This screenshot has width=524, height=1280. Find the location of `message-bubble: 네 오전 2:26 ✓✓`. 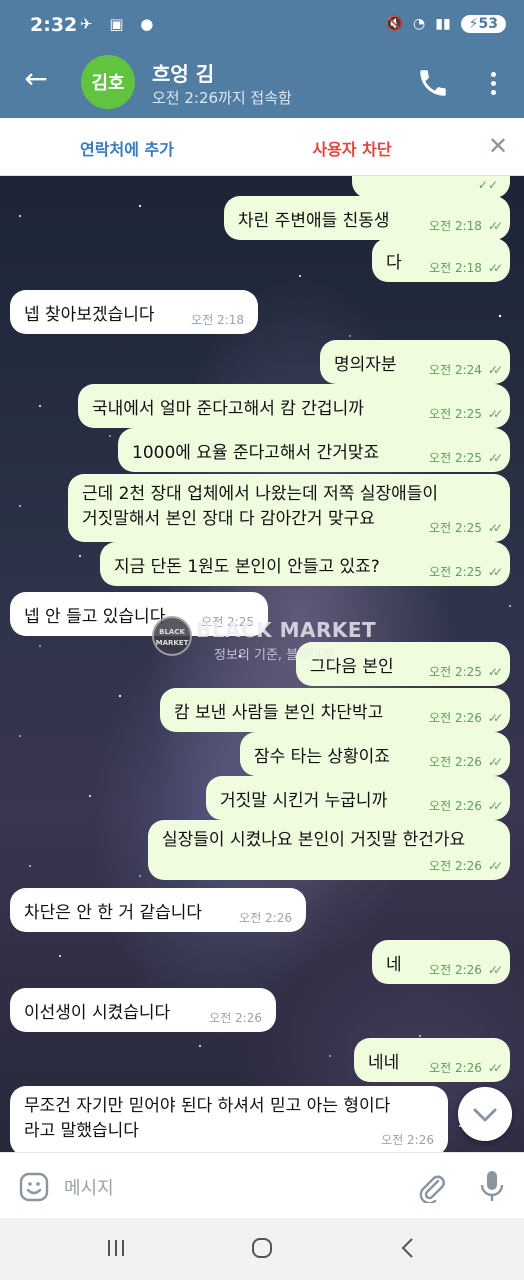

message-bubble: 네 오전 2:26 ✓✓ is located at coordinates (441, 962).